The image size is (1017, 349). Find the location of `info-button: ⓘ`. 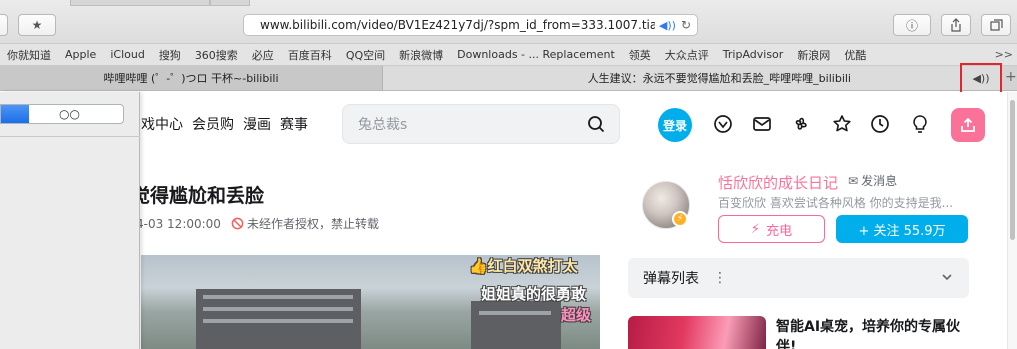

info-button: ⓘ is located at coordinates (912, 25).